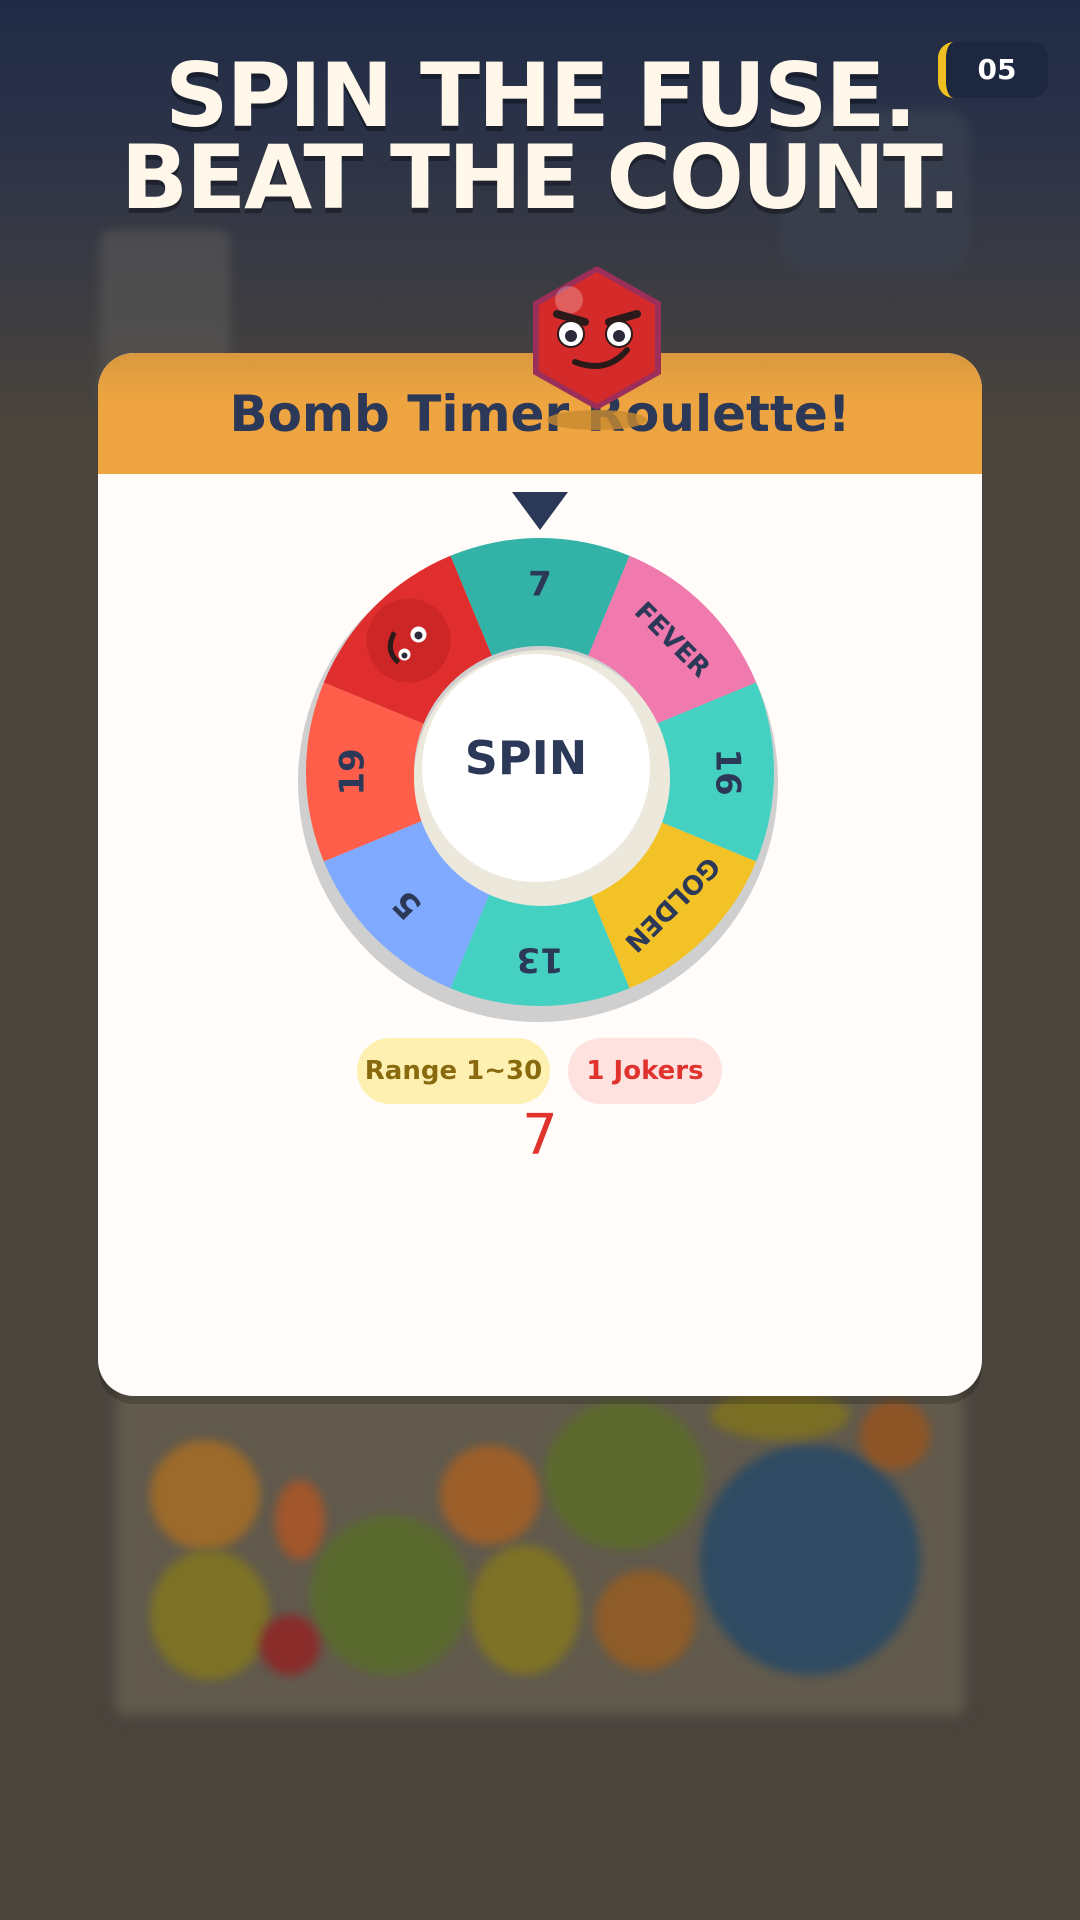 This screenshot has width=1080, height=1920. Describe the element at coordinates (539, 960) in the screenshot. I see `wheel-segment-label: 13` at that location.